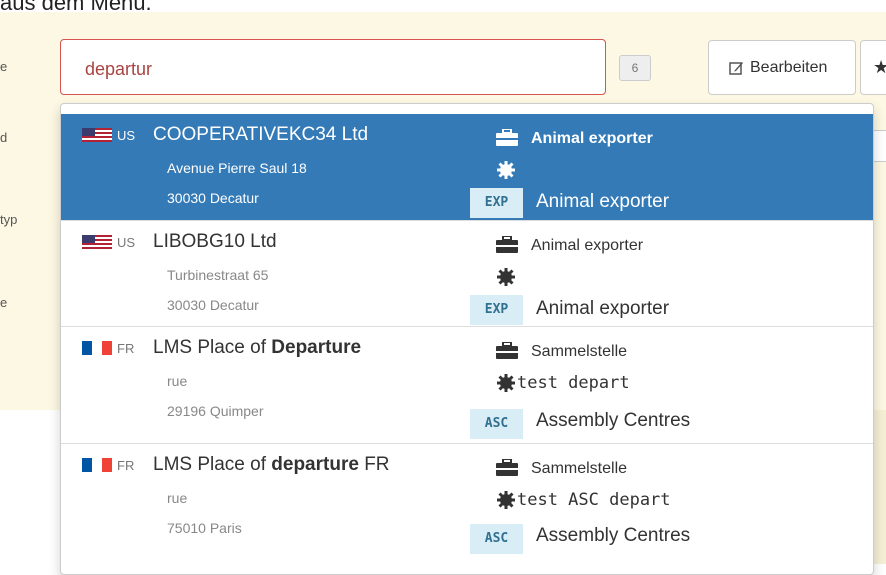 The width and height of the screenshot is (886, 575). What do you see at coordinates (271, 464) in the screenshot?
I see `operator-name: LMS Place of departure FR` at bounding box center [271, 464].